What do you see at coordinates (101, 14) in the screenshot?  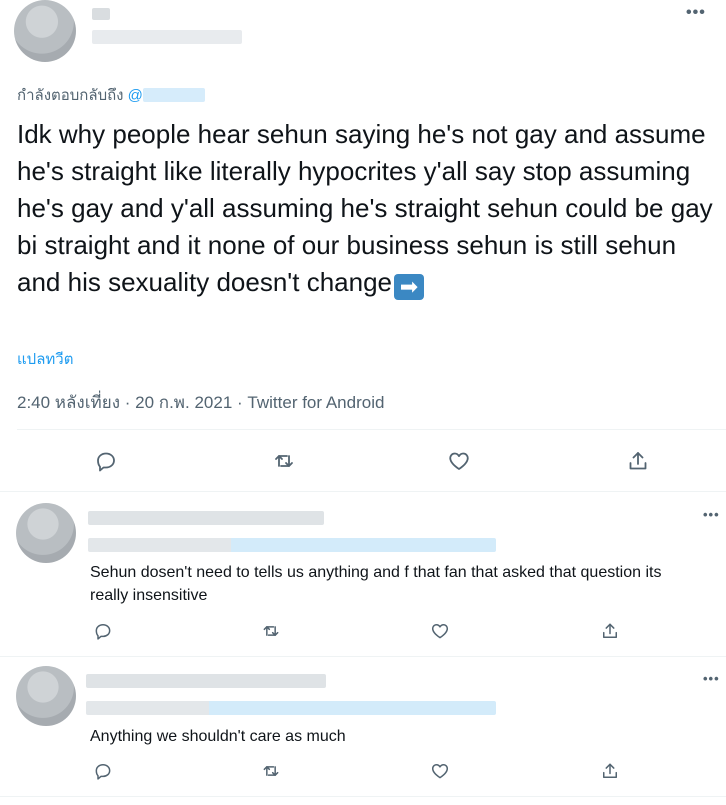 I see `author-name` at bounding box center [101, 14].